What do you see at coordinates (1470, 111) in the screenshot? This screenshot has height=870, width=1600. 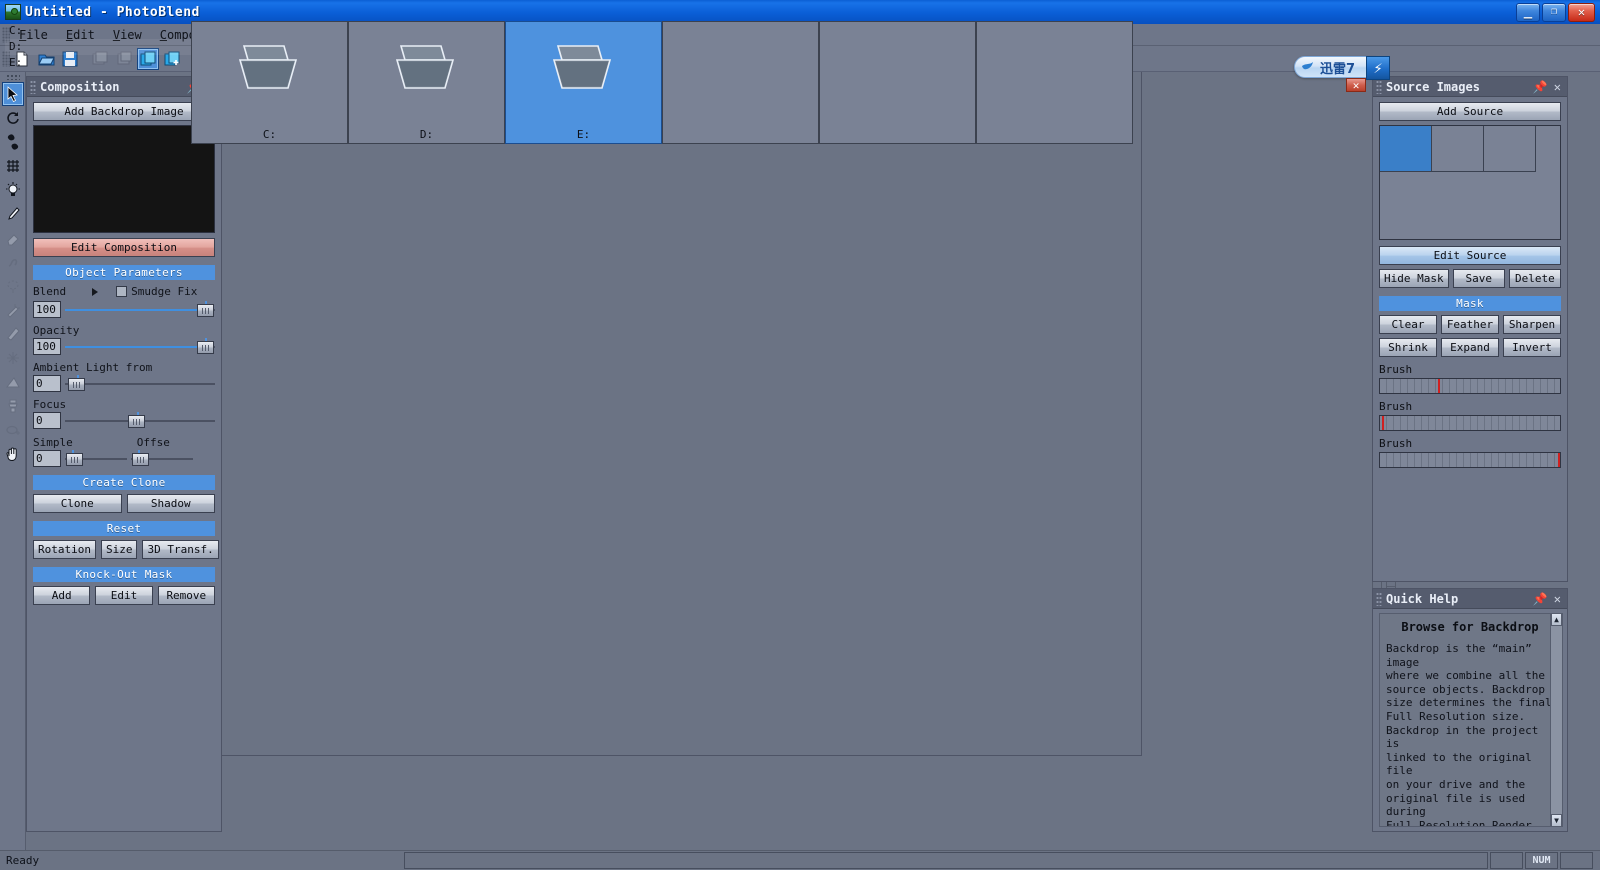 I see `add-source-button: Add Source` at bounding box center [1470, 111].